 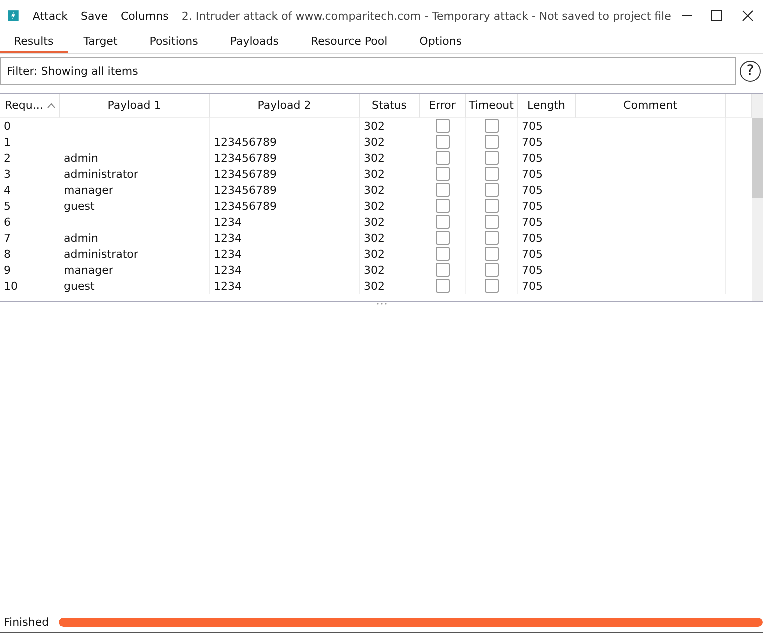 What do you see at coordinates (7, 270) in the screenshot?
I see `table-cell-text: 9` at bounding box center [7, 270].